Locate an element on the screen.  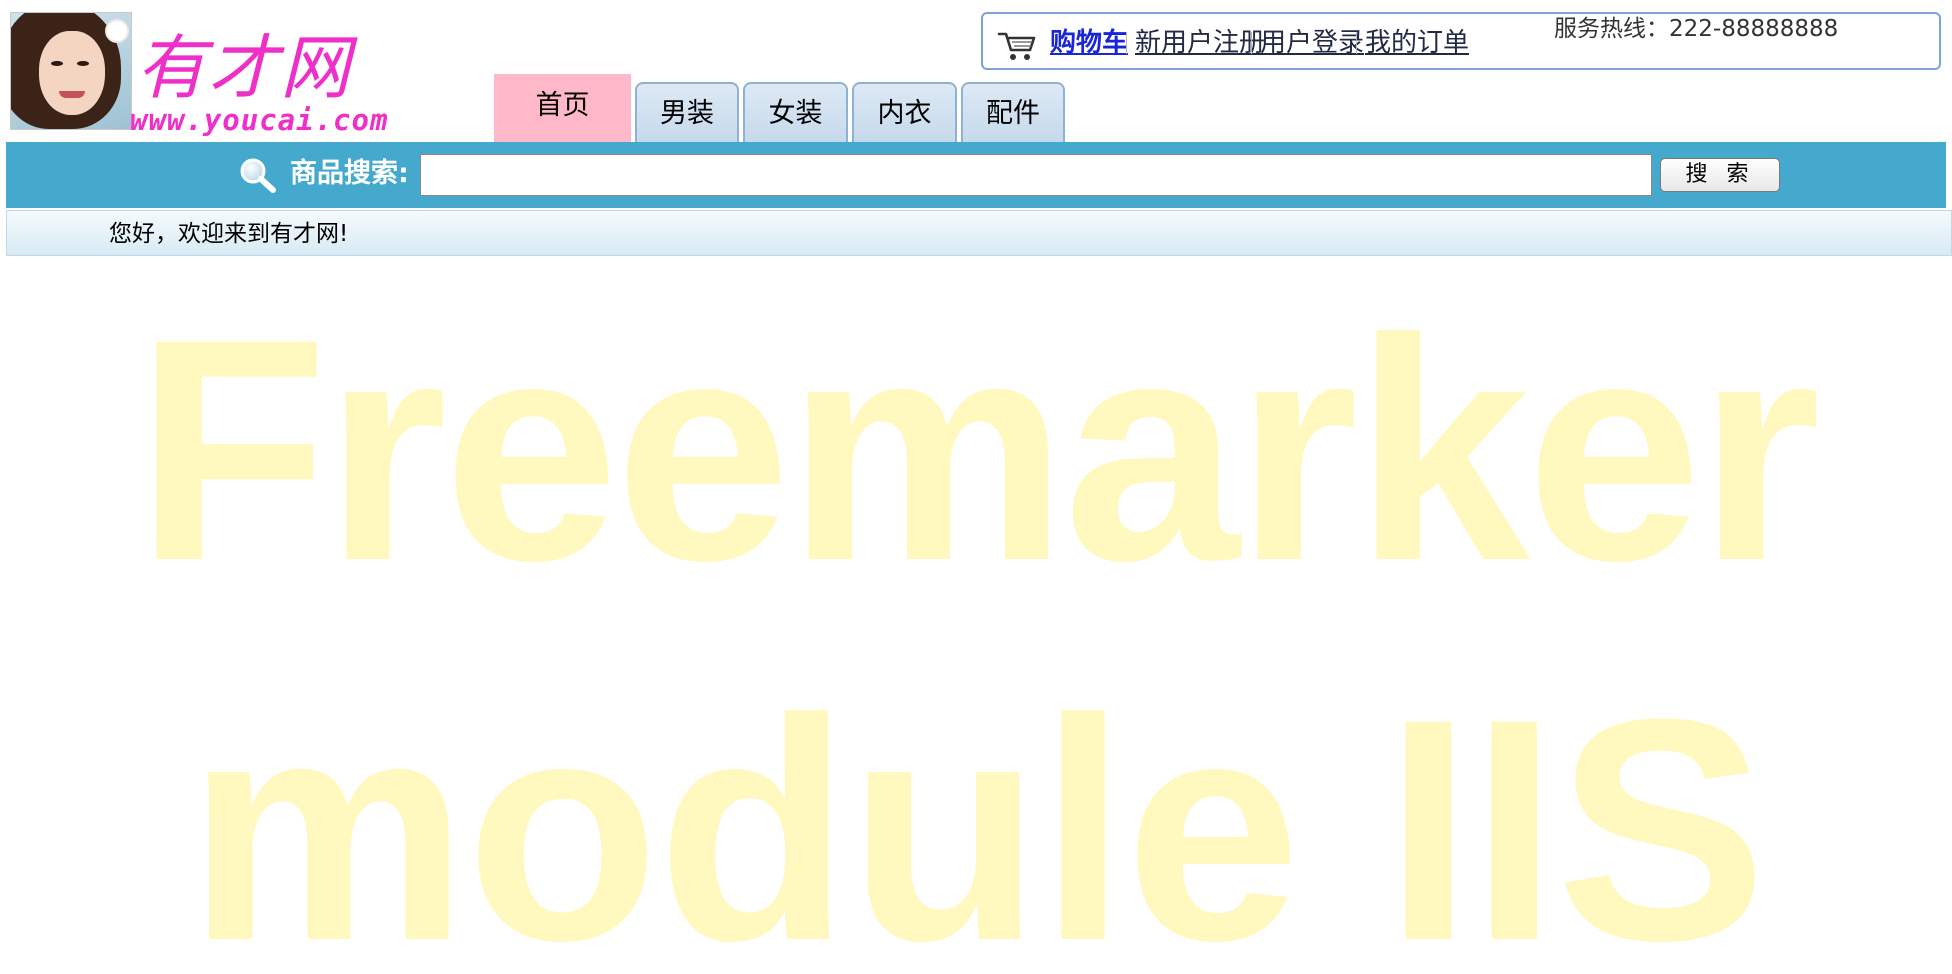
service-hotline: 服务热线：222-88888888 is located at coordinates (1696, 29).